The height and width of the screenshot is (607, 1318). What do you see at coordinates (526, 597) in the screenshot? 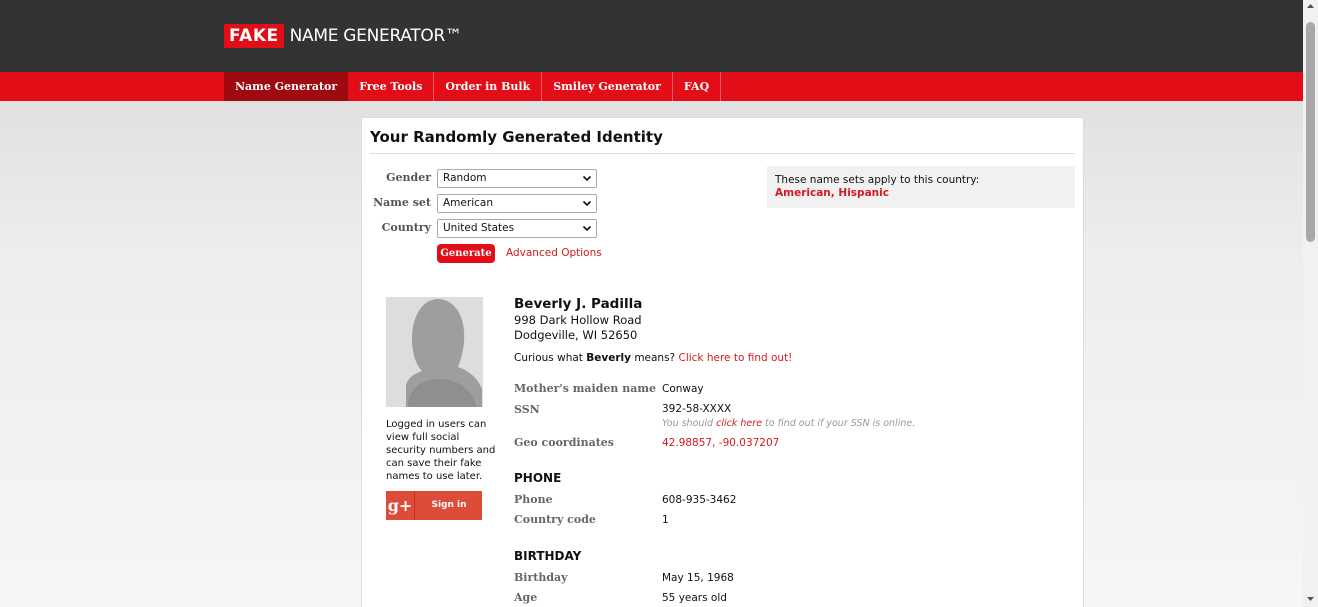
I see `age-label: Age` at bounding box center [526, 597].